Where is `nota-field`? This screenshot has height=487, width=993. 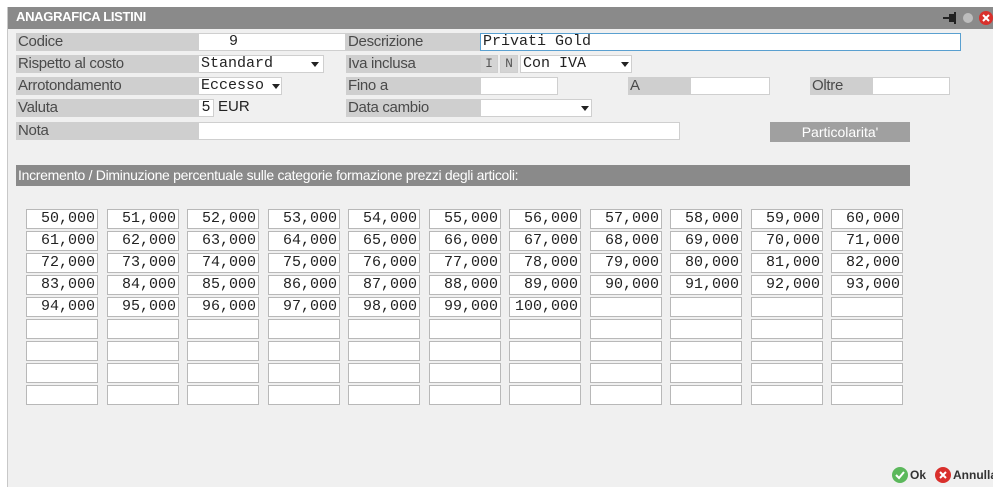
nota-field is located at coordinates (439, 131).